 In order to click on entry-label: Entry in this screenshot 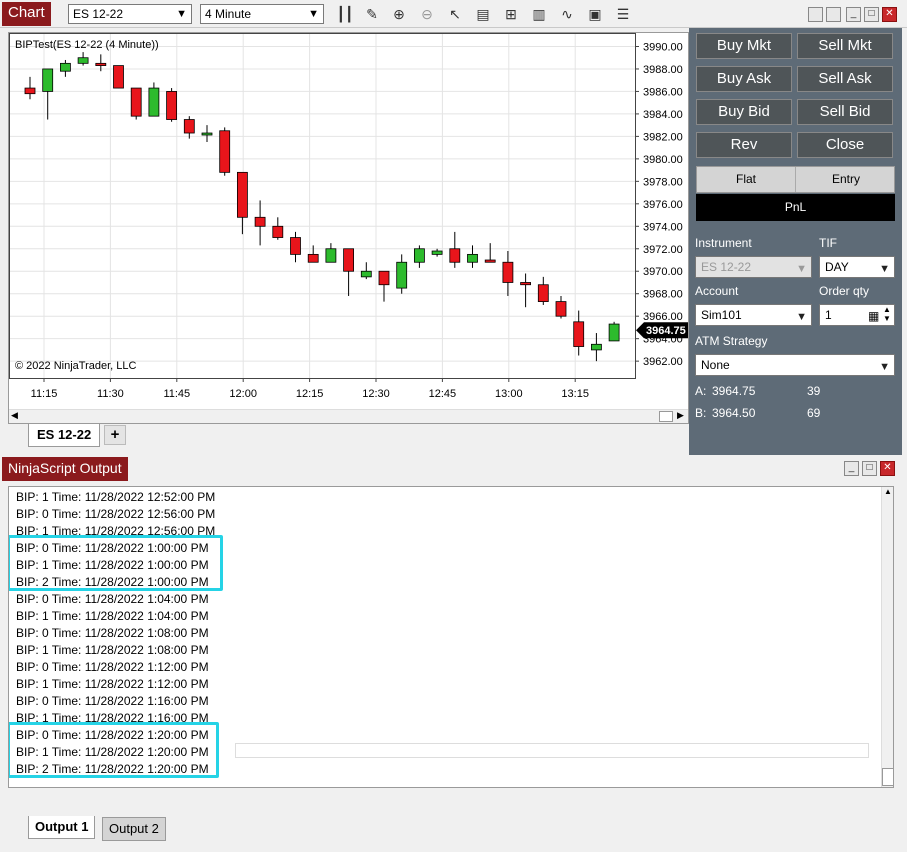, I will do `click(845, 179)`.